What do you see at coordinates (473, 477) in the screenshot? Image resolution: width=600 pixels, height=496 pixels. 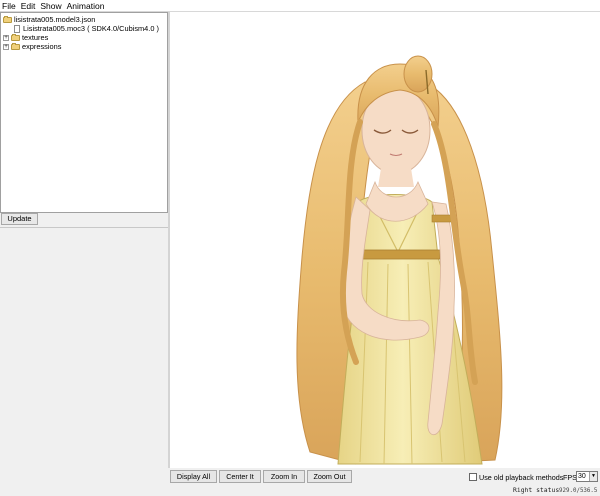 I see `old-playback-checkbox` at bounding box center [473, 477].